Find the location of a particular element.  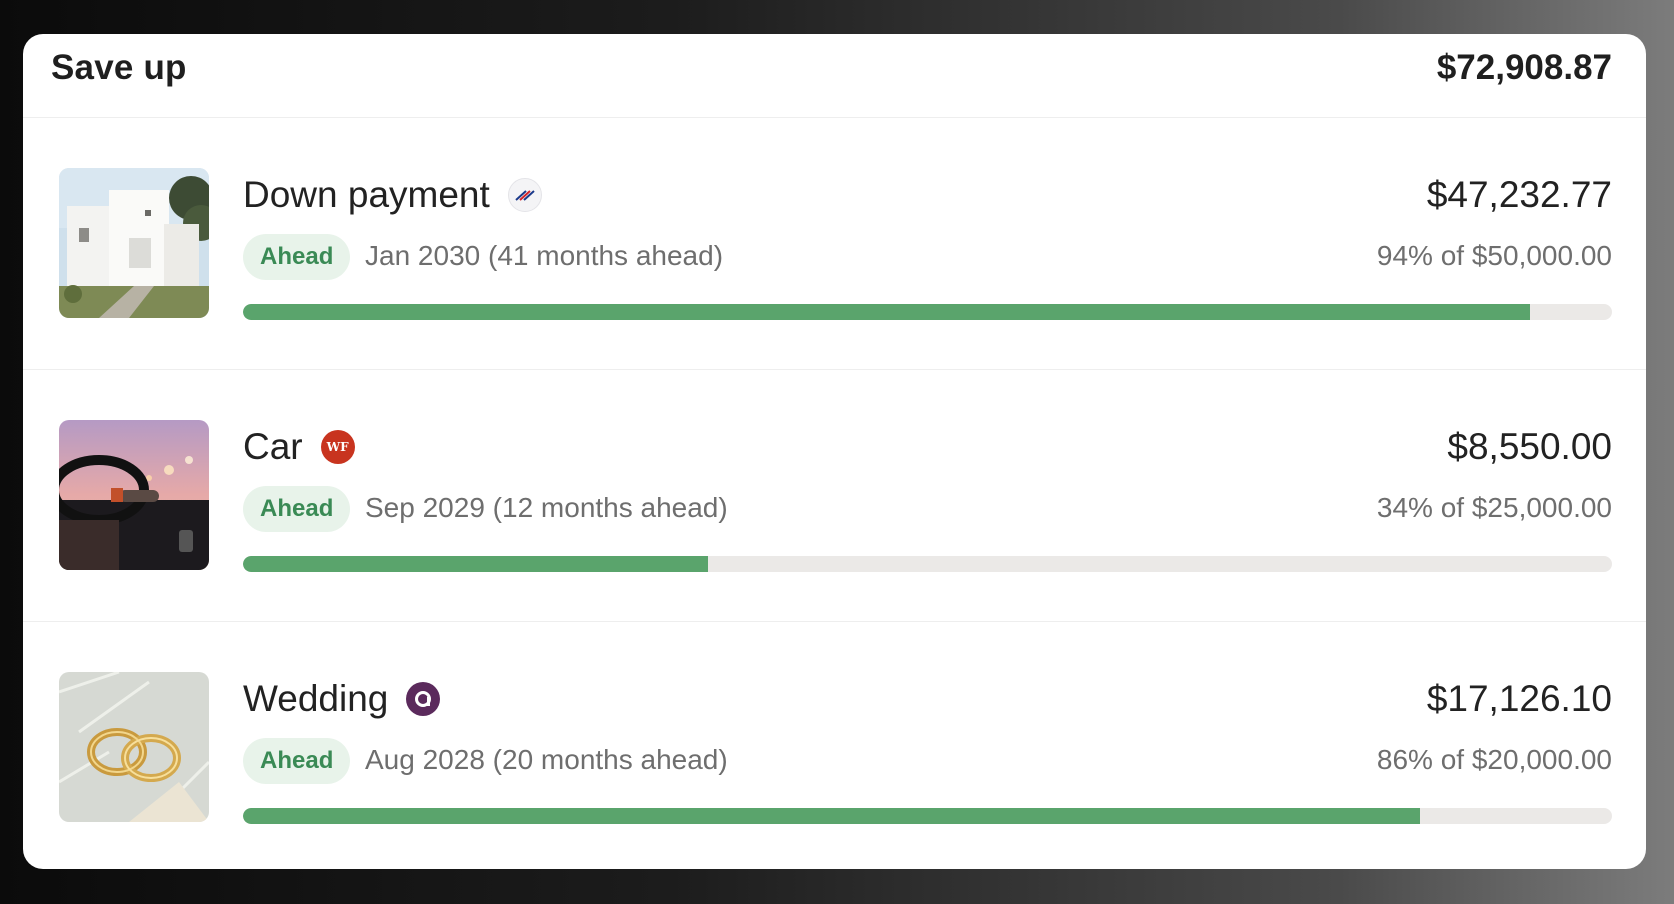

total-amount: $72,908.87 is located at coordinates (1524, 67).